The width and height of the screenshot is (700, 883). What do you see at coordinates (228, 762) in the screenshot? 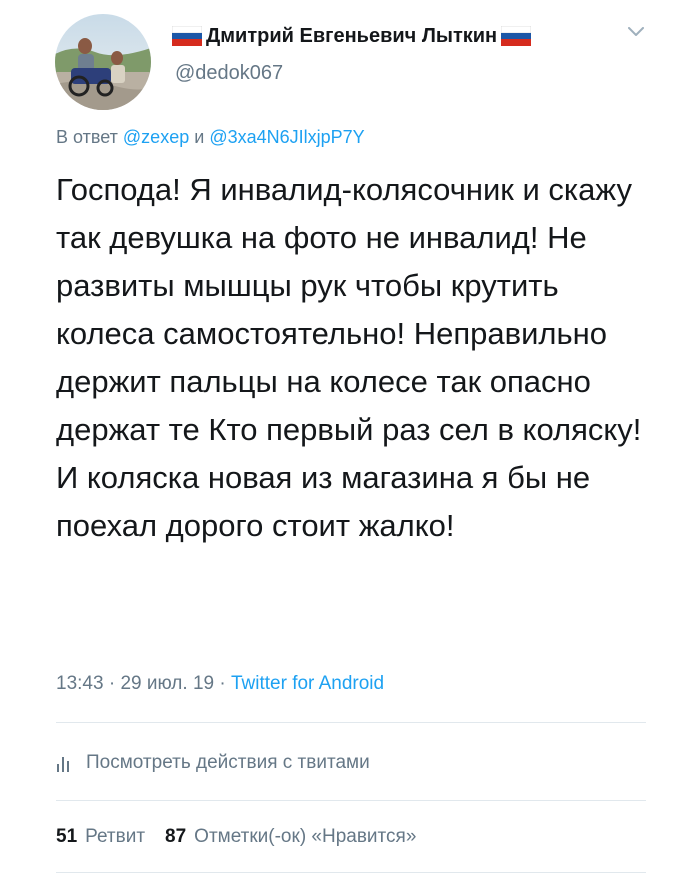
I see `view-tweet-activity-label: Посмотреть действия с твитами` at bounding box center [228, 762].